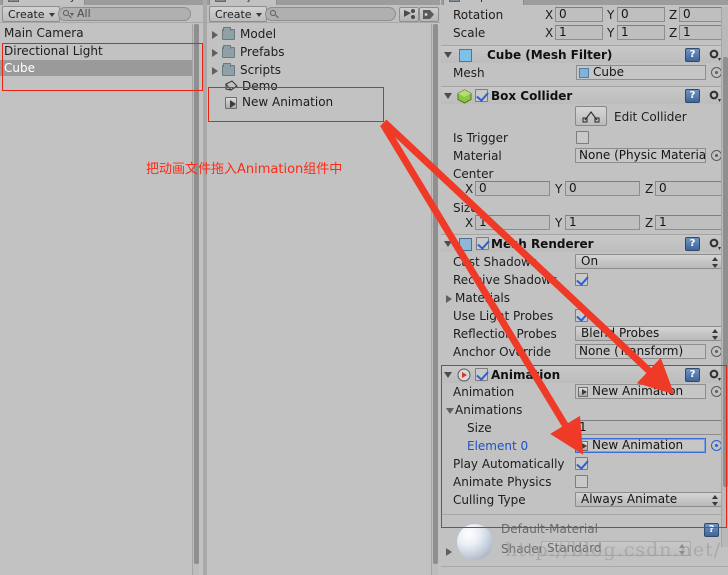 This screenshot has height=575, width=728. Describe the element at coordinates (196, 294) in the screenshot. I see `hierarchy-scrollbar-thumb` at that location.